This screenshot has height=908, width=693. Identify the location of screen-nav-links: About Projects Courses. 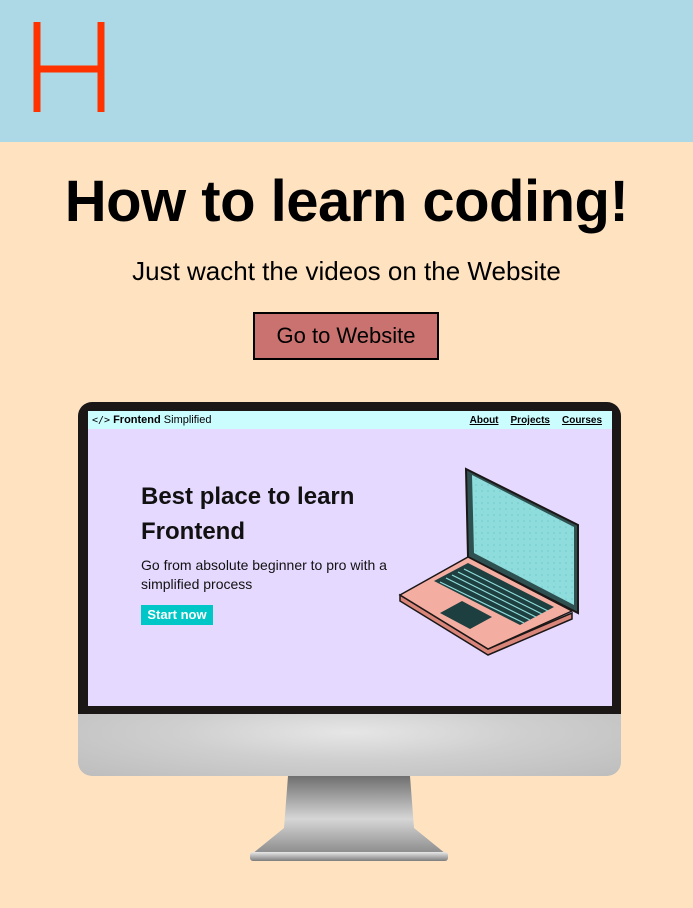
(530, 420).